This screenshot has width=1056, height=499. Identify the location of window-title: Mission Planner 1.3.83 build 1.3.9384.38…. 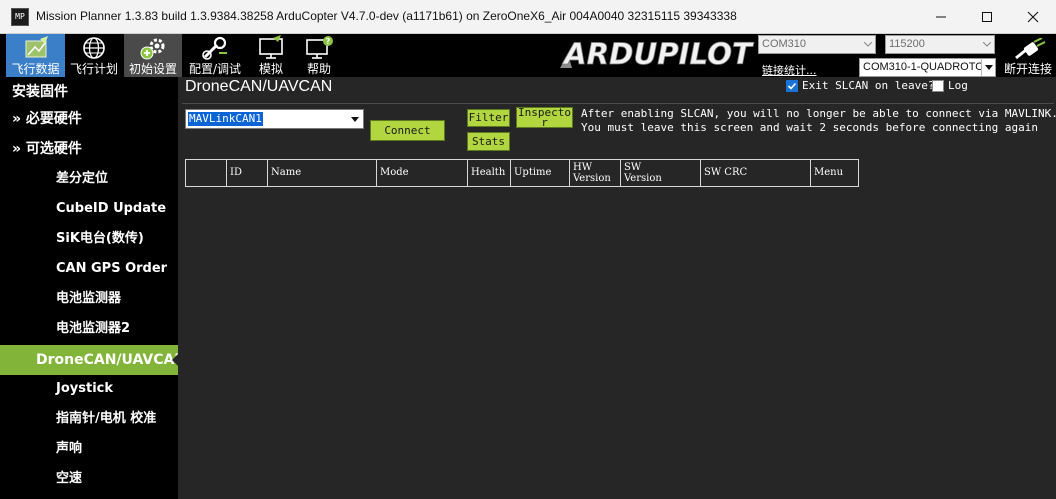
(386, 16).